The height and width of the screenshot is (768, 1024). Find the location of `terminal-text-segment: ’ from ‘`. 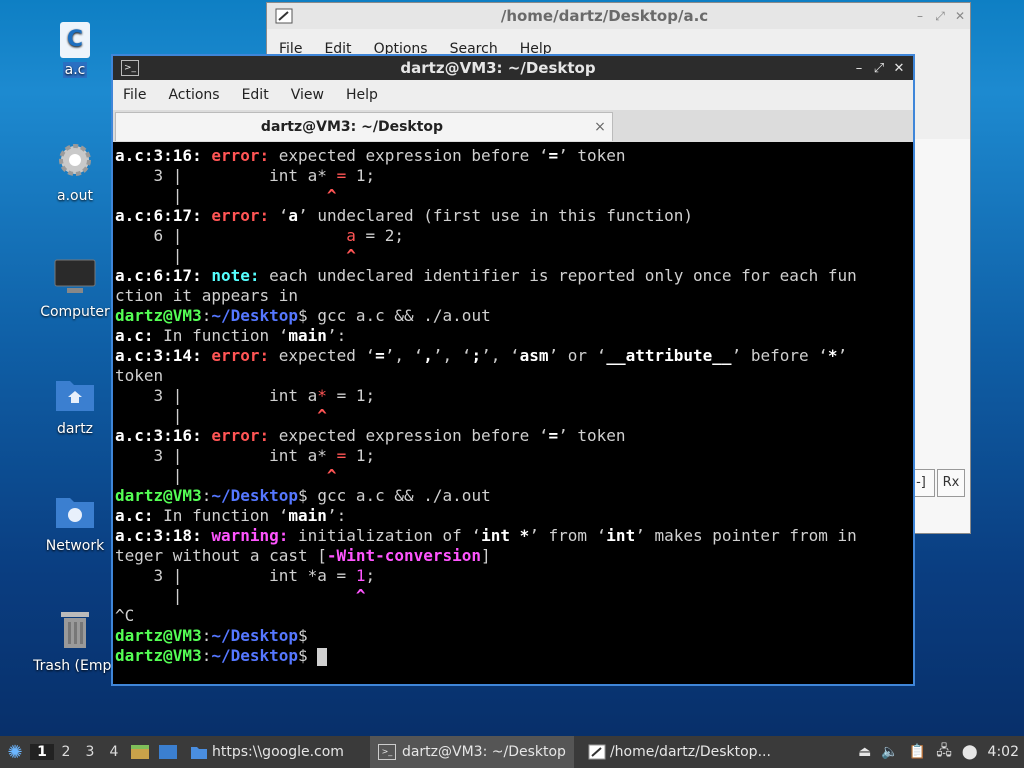

terminal-text-segment: ’ from ‘ is located at coordinates (568, 535).